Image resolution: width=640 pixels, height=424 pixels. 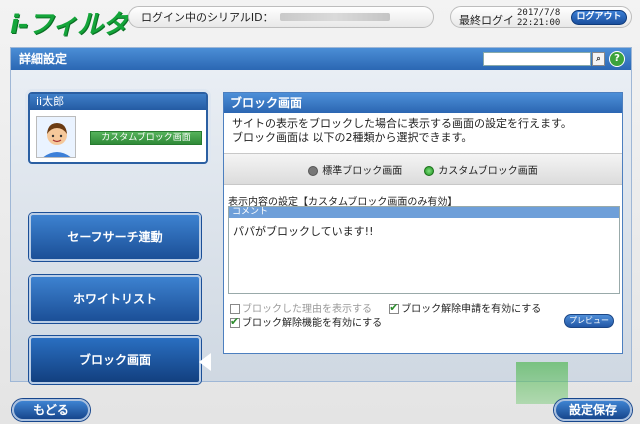 What do you see at coordinates (423, 169) in the screenshot?
I see `block-screen-type-selector: 標準ブロック画面 カスタムブロック画面` at bounding box center [423, 169].